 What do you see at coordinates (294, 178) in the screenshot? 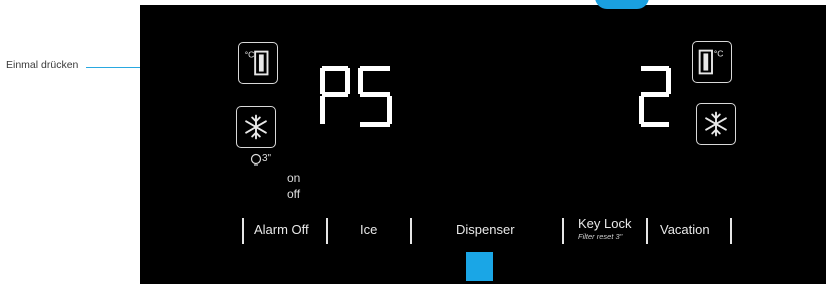
I see `on-label: on` at bounding box center [294, 178].